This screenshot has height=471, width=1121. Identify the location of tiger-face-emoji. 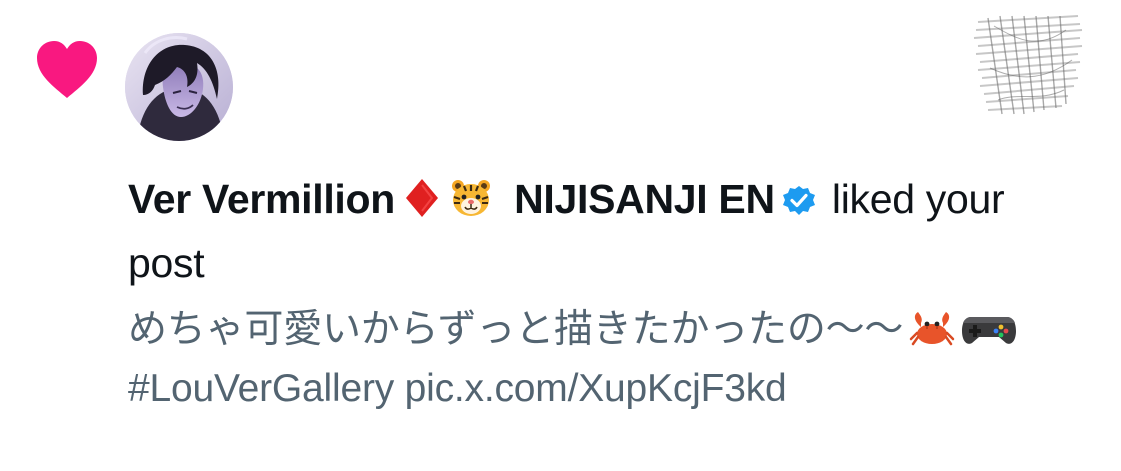
(471, 205).